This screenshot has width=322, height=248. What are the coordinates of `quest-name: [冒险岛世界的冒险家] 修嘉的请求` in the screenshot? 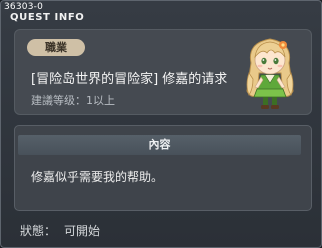 It's located at (129, 79).